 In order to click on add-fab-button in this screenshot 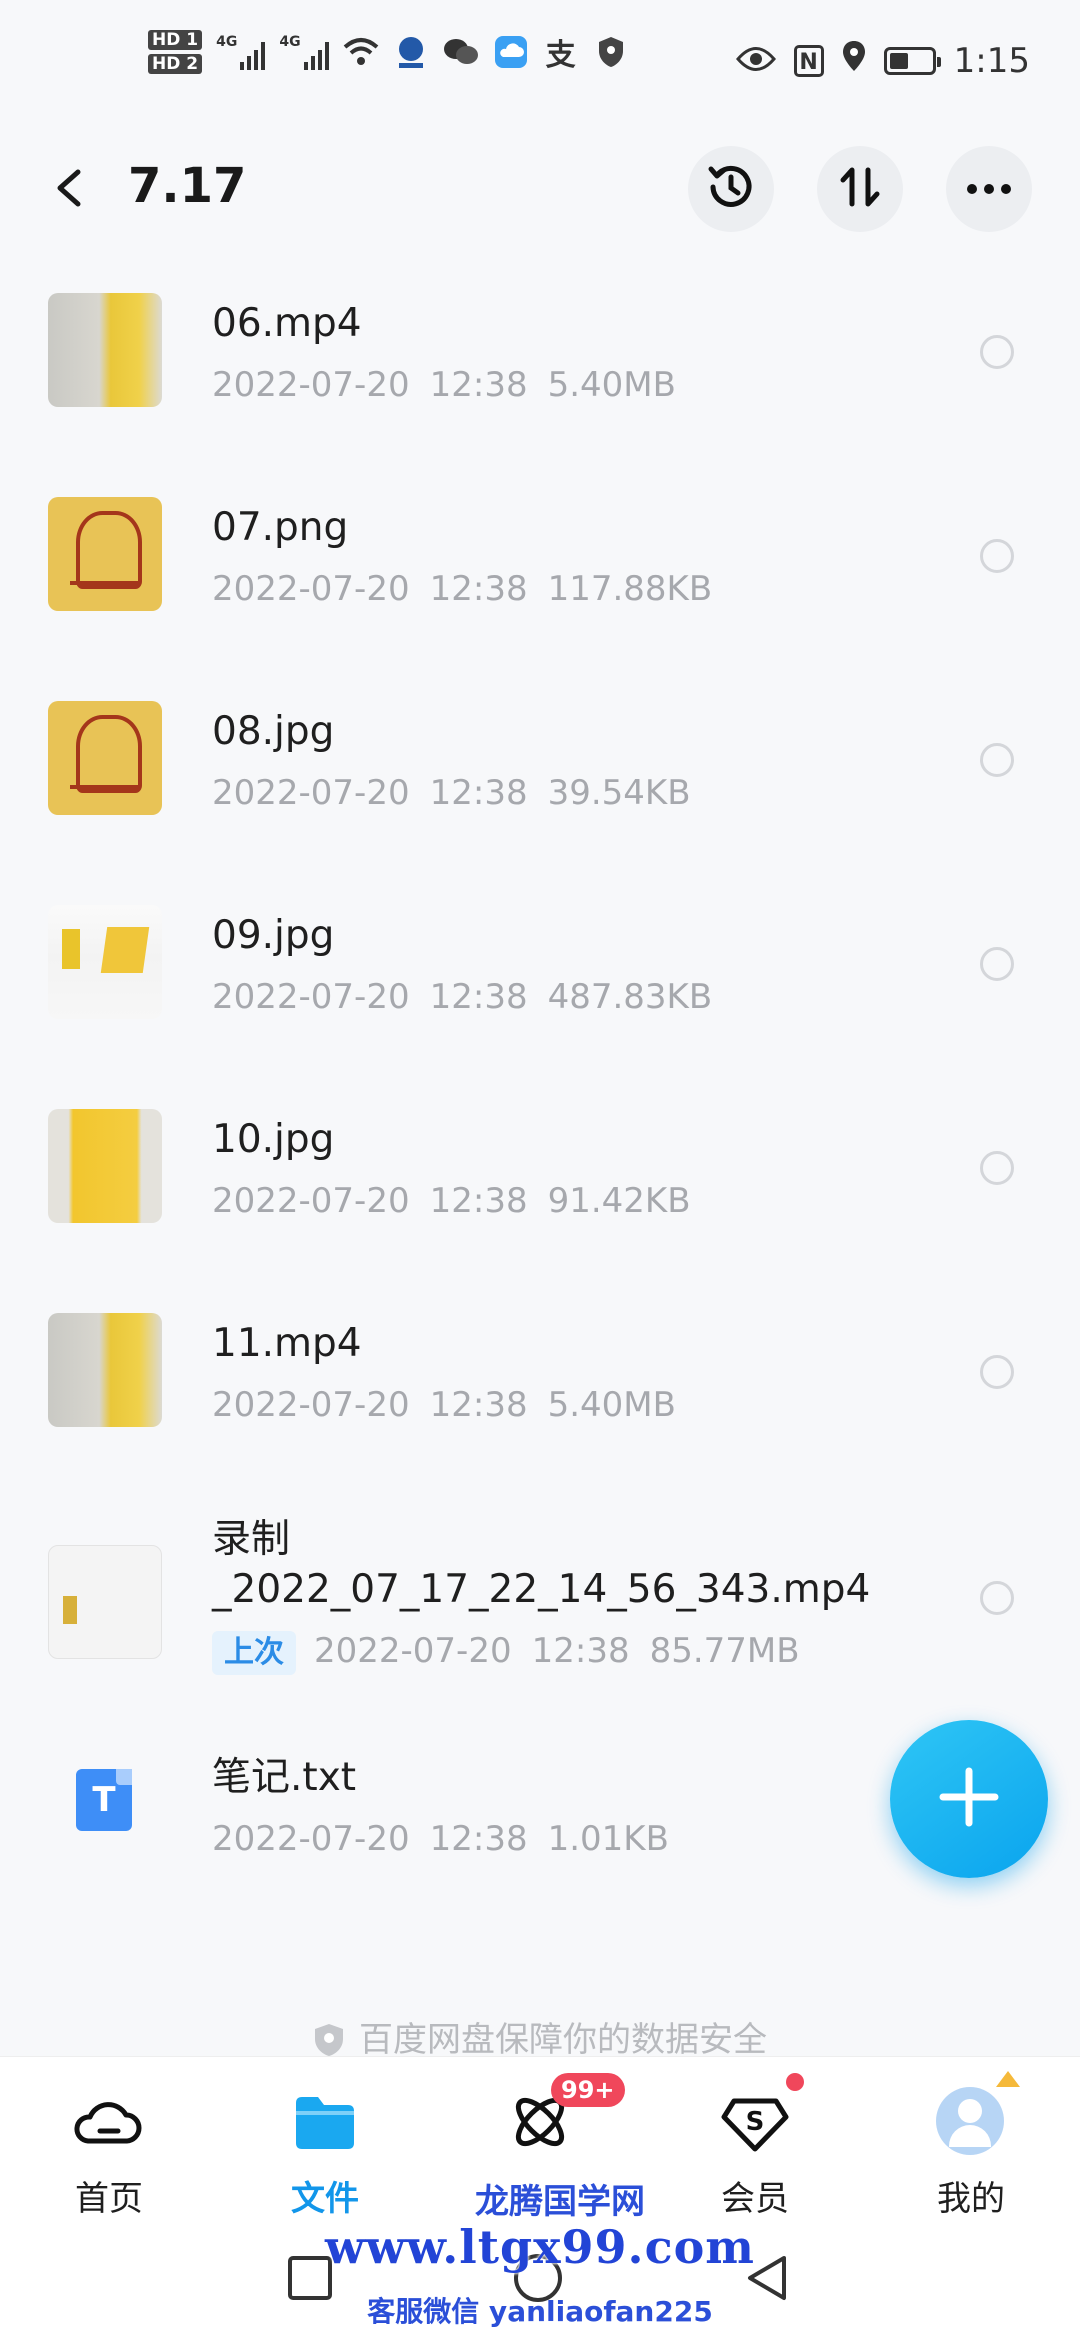, I will do `click(969, 1799)`.